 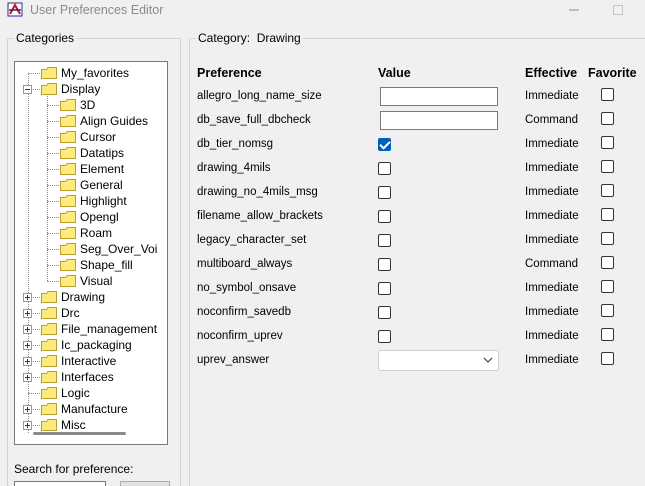 I want to click on minimize-icon, so click(x=574, y=10).